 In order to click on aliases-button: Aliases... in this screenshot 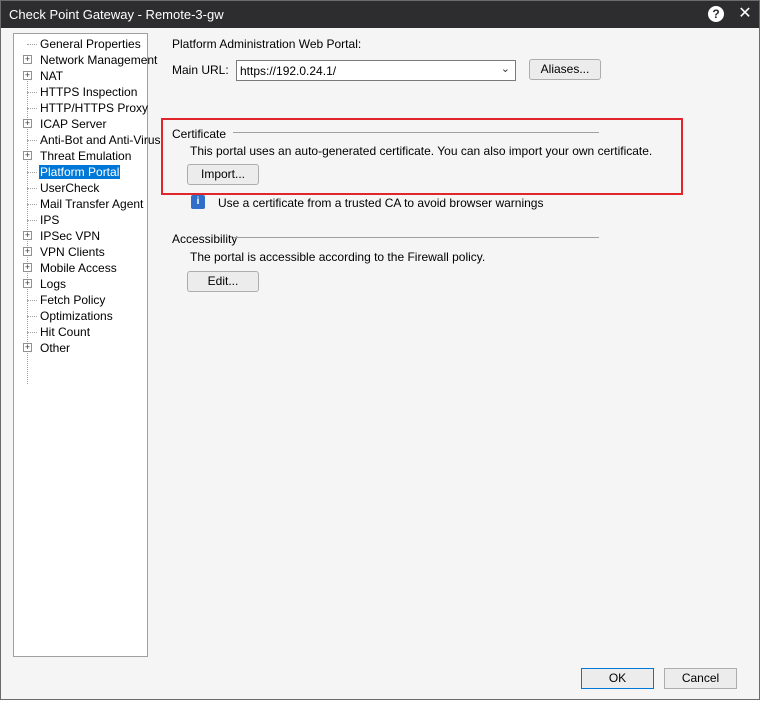, I will do `click(565, 69)`.